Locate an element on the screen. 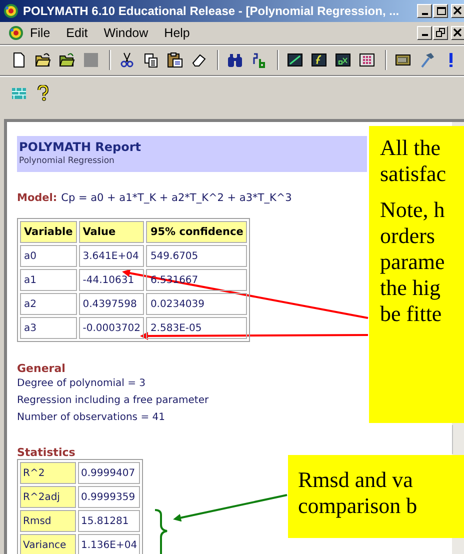  paste-icon is located at coordinates (175, 60).